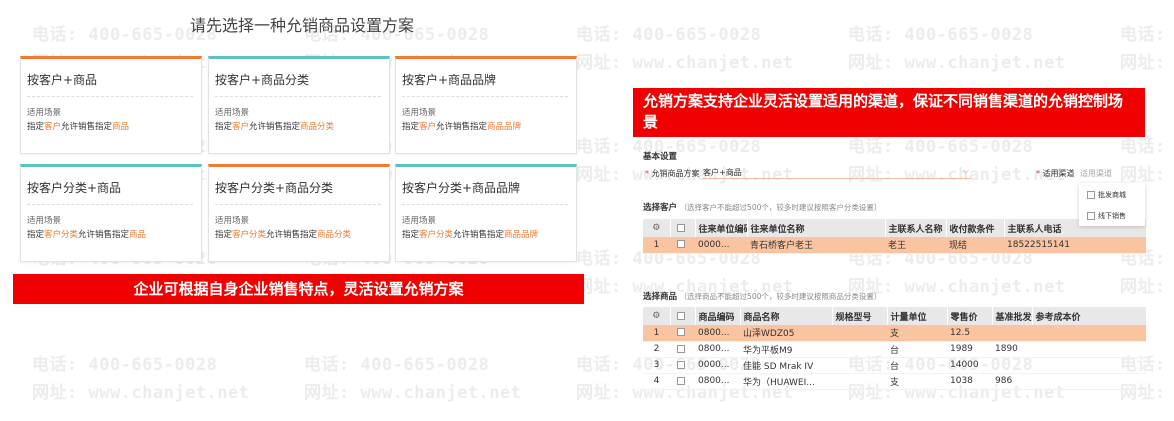  Describe the element at coordinates (894, 333) in the screenshot. I see `table-row: 1 0800... 山泽WDZ05 支 12.5` at that location.